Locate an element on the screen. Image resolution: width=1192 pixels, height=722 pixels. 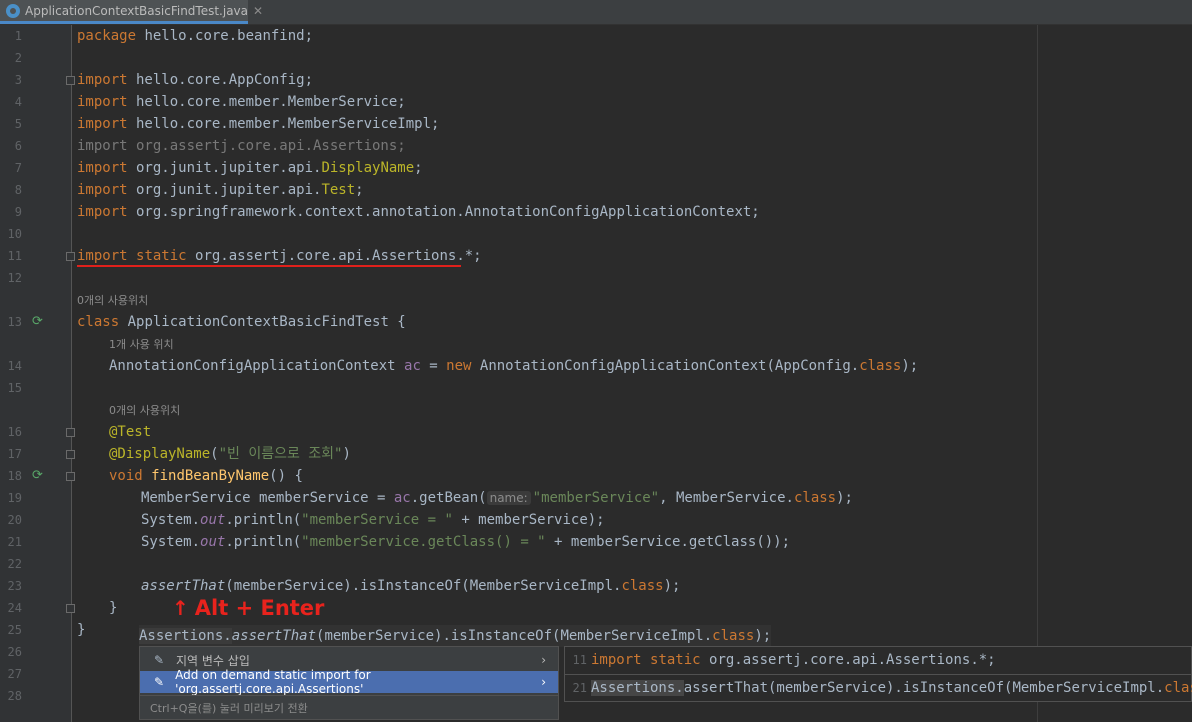
field-name: out is located at coordinates (213, 542).